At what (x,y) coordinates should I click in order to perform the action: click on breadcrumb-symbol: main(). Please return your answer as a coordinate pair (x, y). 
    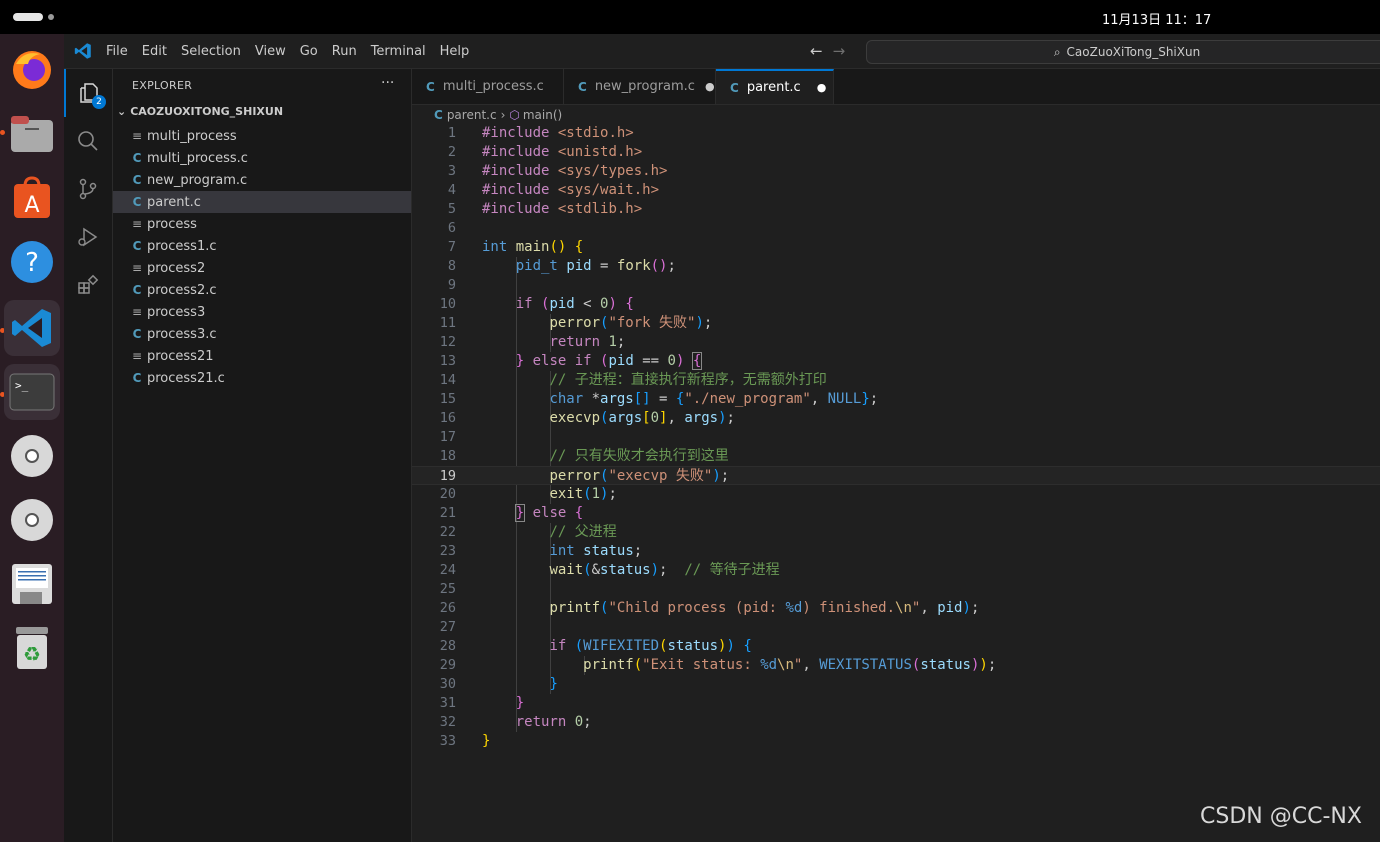
    Looking at the image, I should click on (542, 115).